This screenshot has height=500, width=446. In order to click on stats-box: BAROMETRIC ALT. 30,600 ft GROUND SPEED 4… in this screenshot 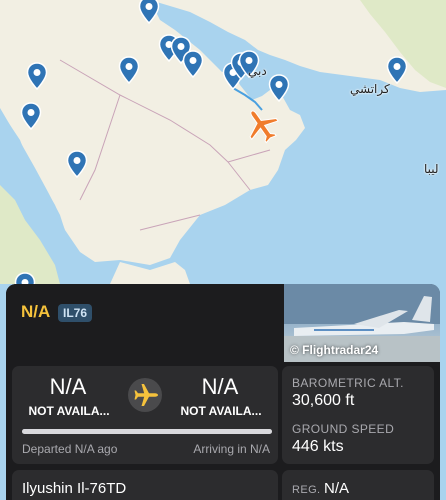, I will do `click(358, 415)`.